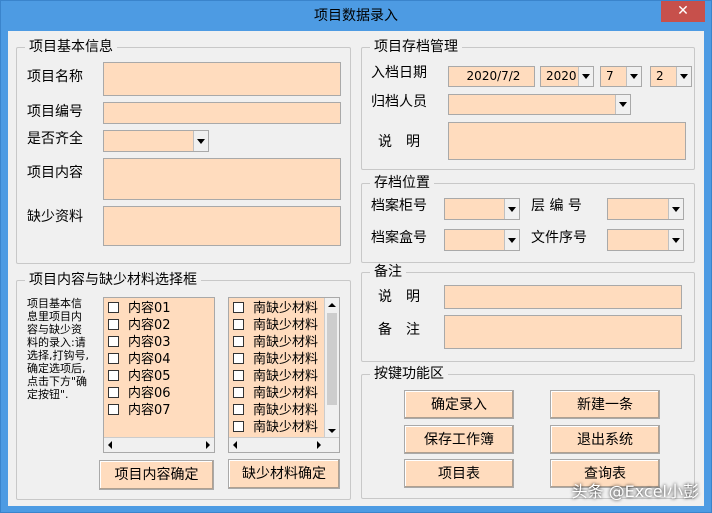 This screenshot has height=513, width=712. What do you see at coordinates (459, 473) in the screenshot?
I see `project-table-button: 项目表` at bounding box center [459, 473].